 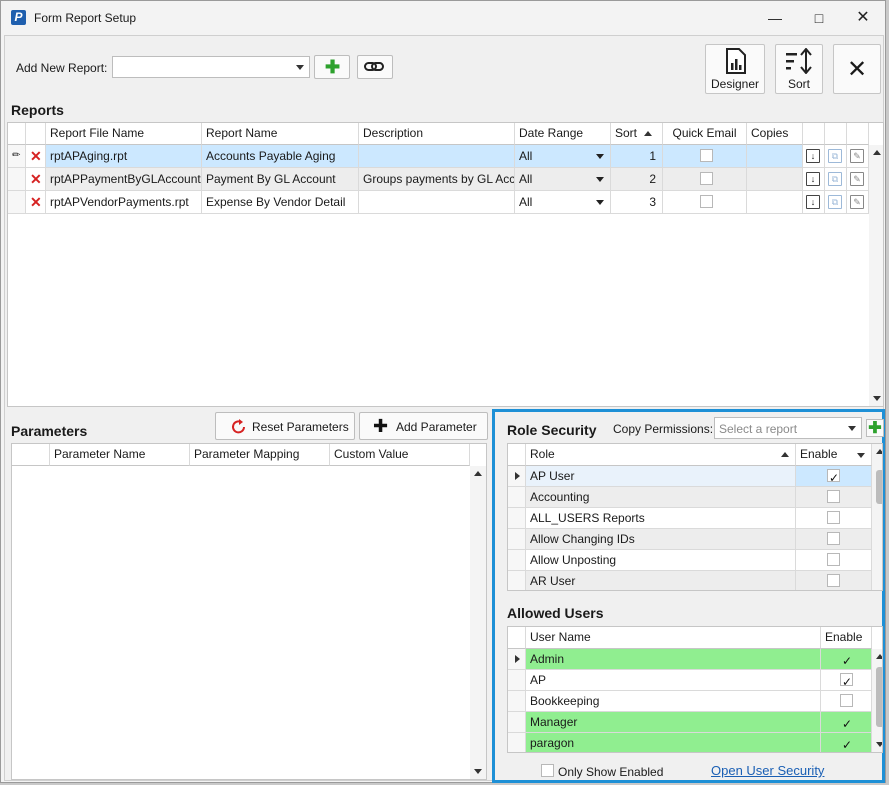 I want to click on user-name-cell: Bookkeeping, so click(x=673, y=701).